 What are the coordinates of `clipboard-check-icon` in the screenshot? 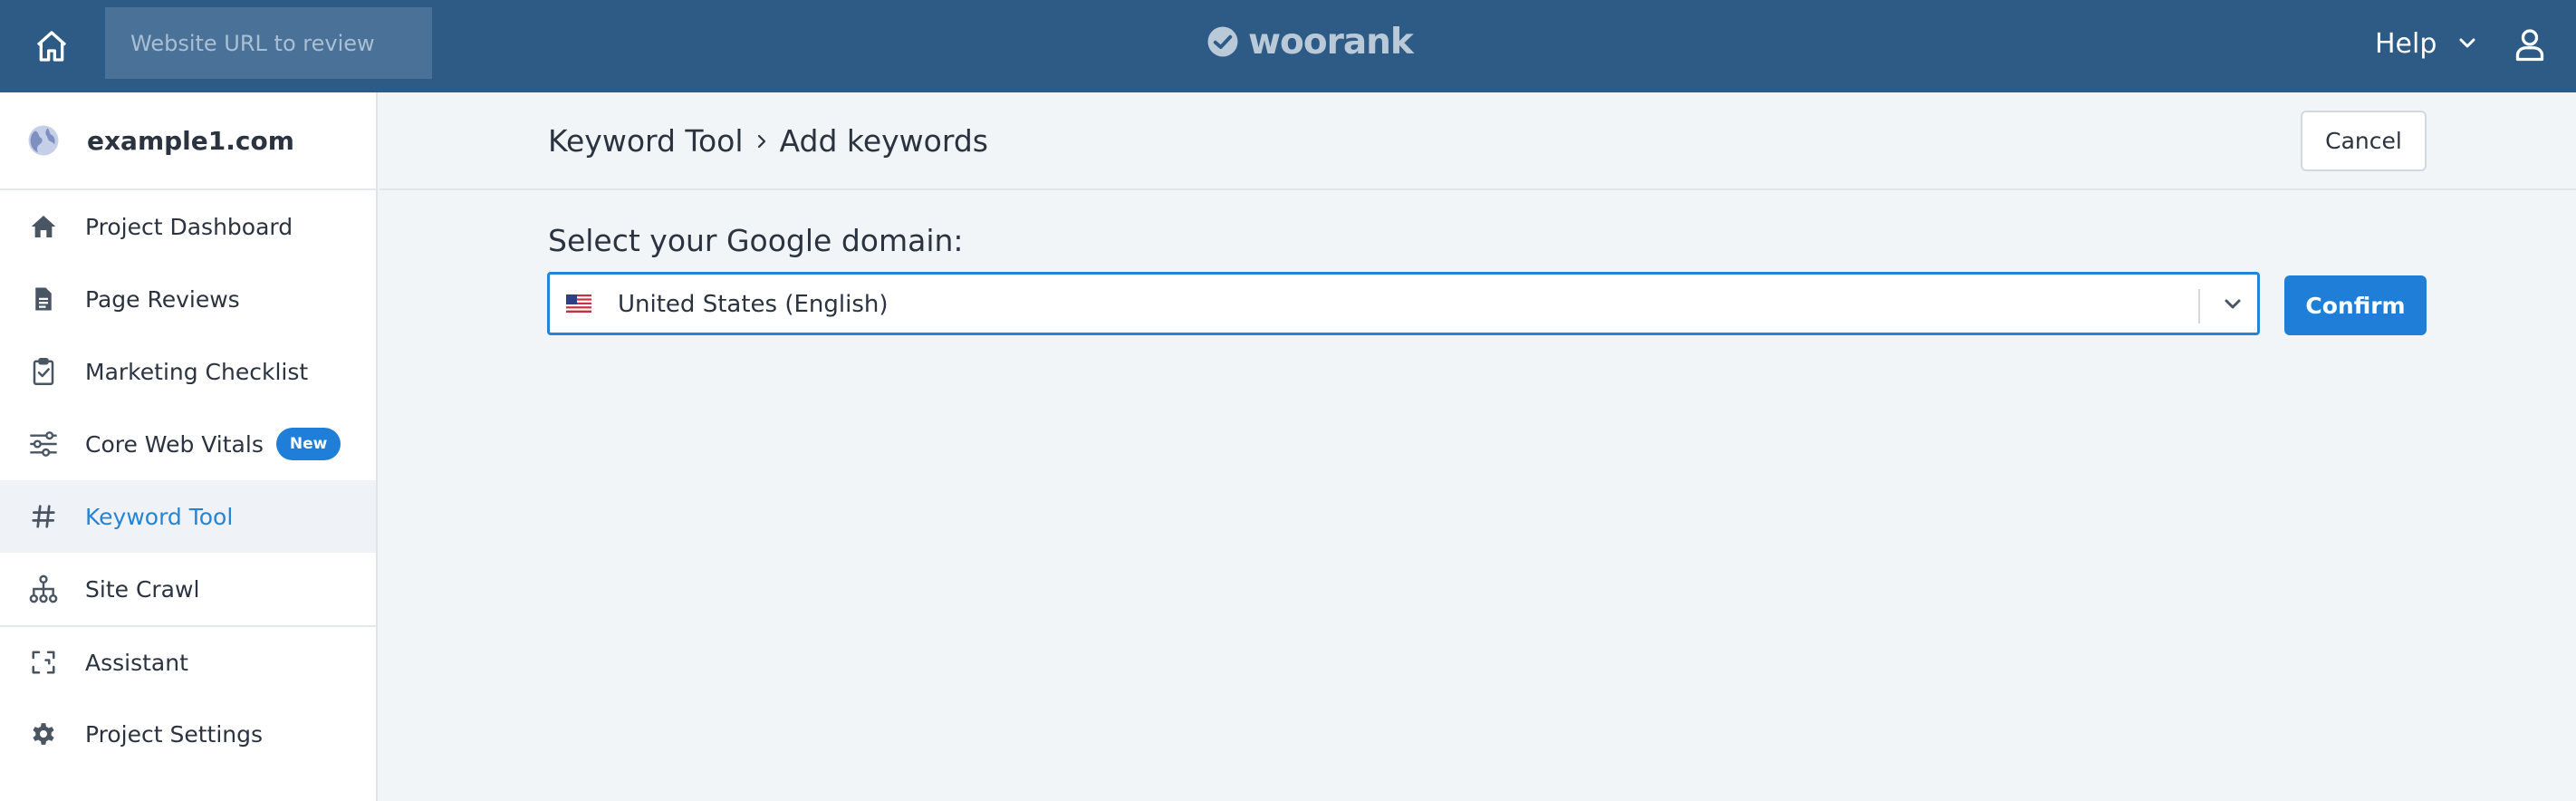 It's located at (43, 372).